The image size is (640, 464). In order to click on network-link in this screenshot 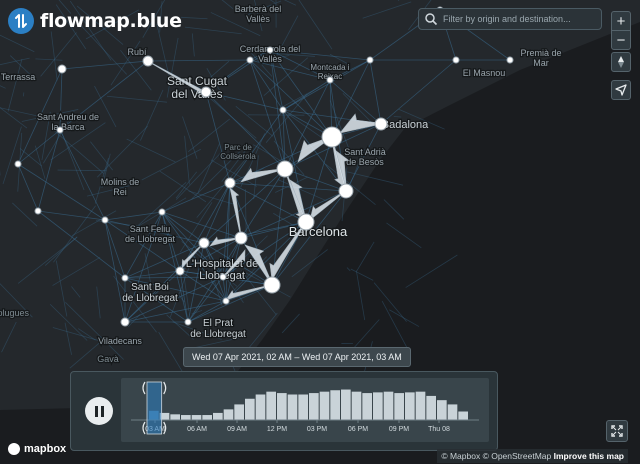, I will do `click(397, 117)`.